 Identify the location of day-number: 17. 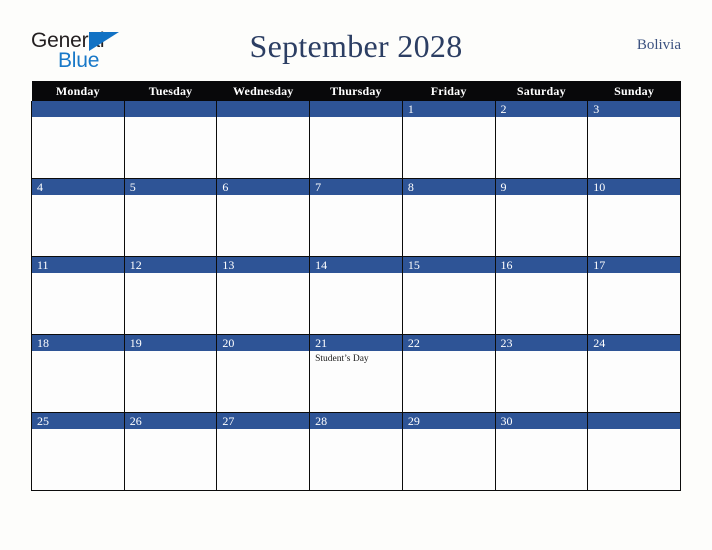
(634, 265).